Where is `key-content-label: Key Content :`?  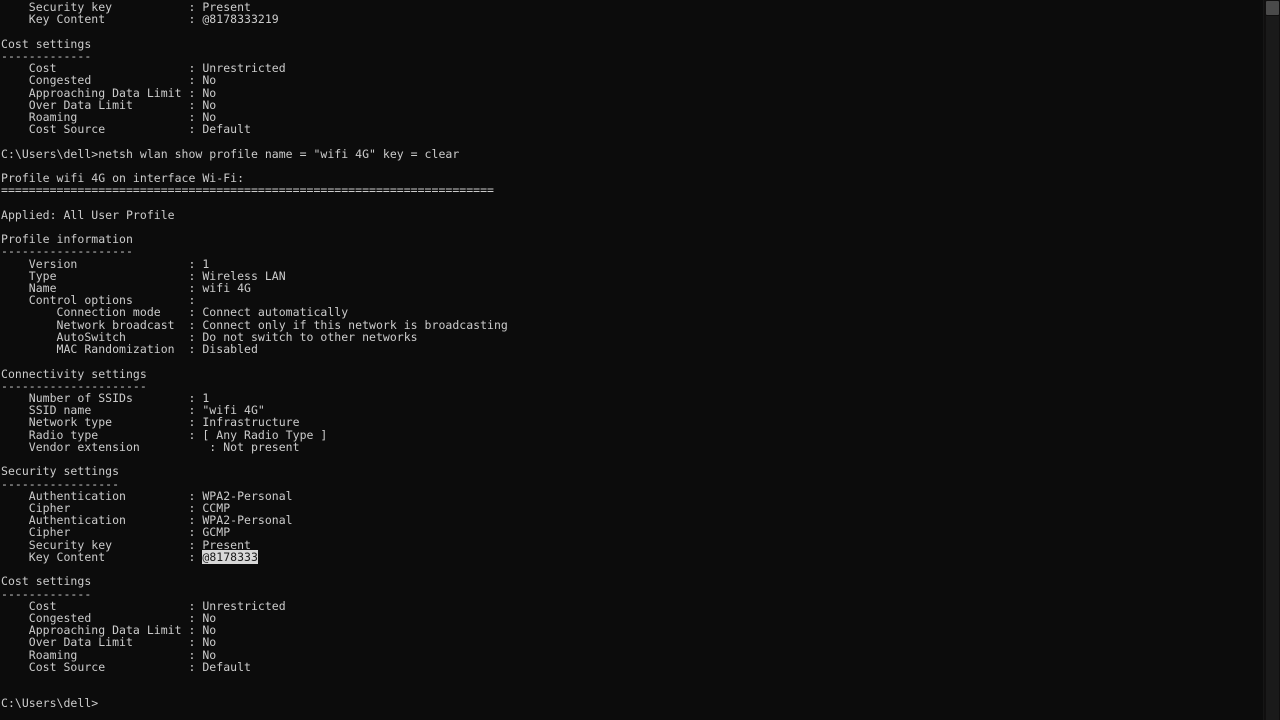 key-content-label: Key Content : is located at coordinates (102, 556).